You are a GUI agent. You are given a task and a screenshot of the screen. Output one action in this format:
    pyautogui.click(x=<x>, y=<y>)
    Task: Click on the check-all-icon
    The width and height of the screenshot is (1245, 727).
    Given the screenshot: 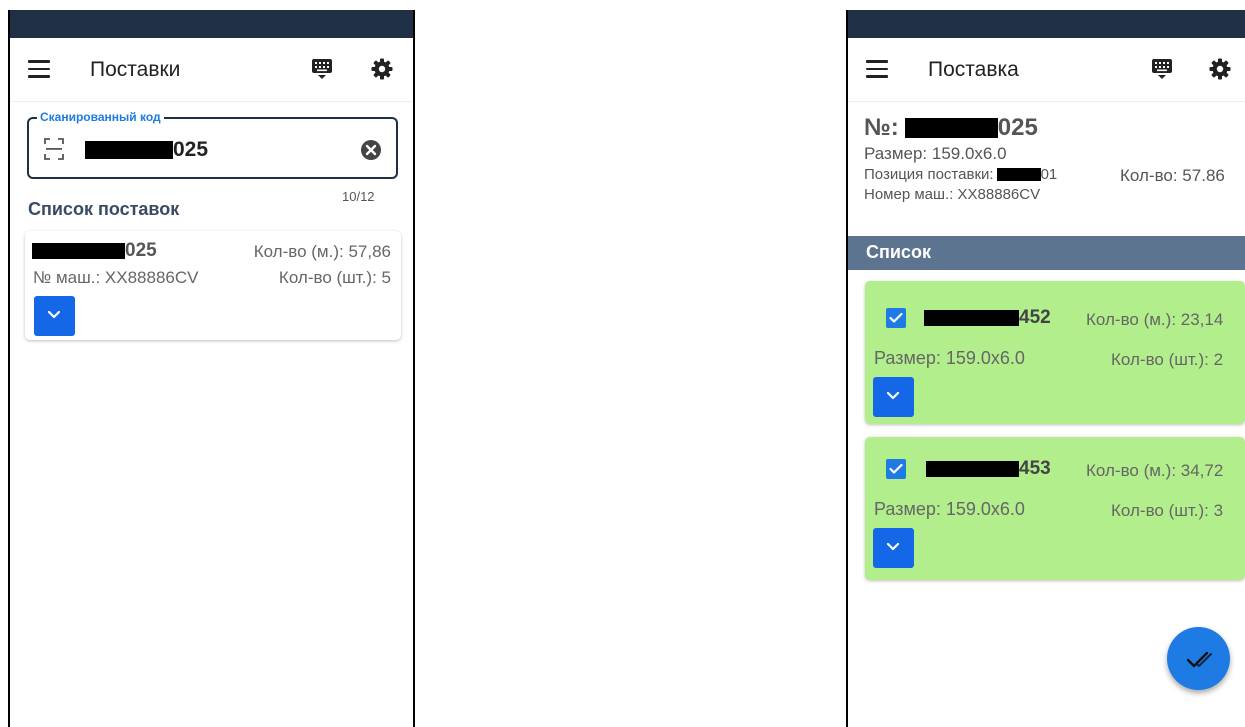 What is the action you would take?
    pyautogui.click(x=1199, y=659)
    